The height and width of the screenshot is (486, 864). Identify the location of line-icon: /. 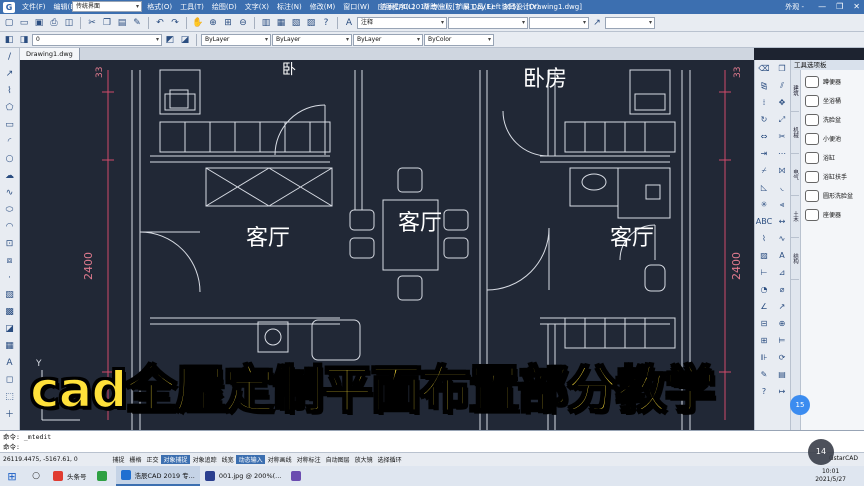
(10, 56).